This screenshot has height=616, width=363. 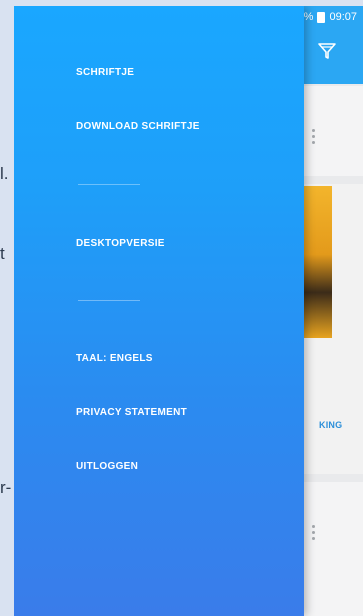 What do you see at coordinates (131, 412) in the screenshot?
I see `drawer-item-privacy-statement: PRIVACY STATEMENT` at bounding box center [131, 412].